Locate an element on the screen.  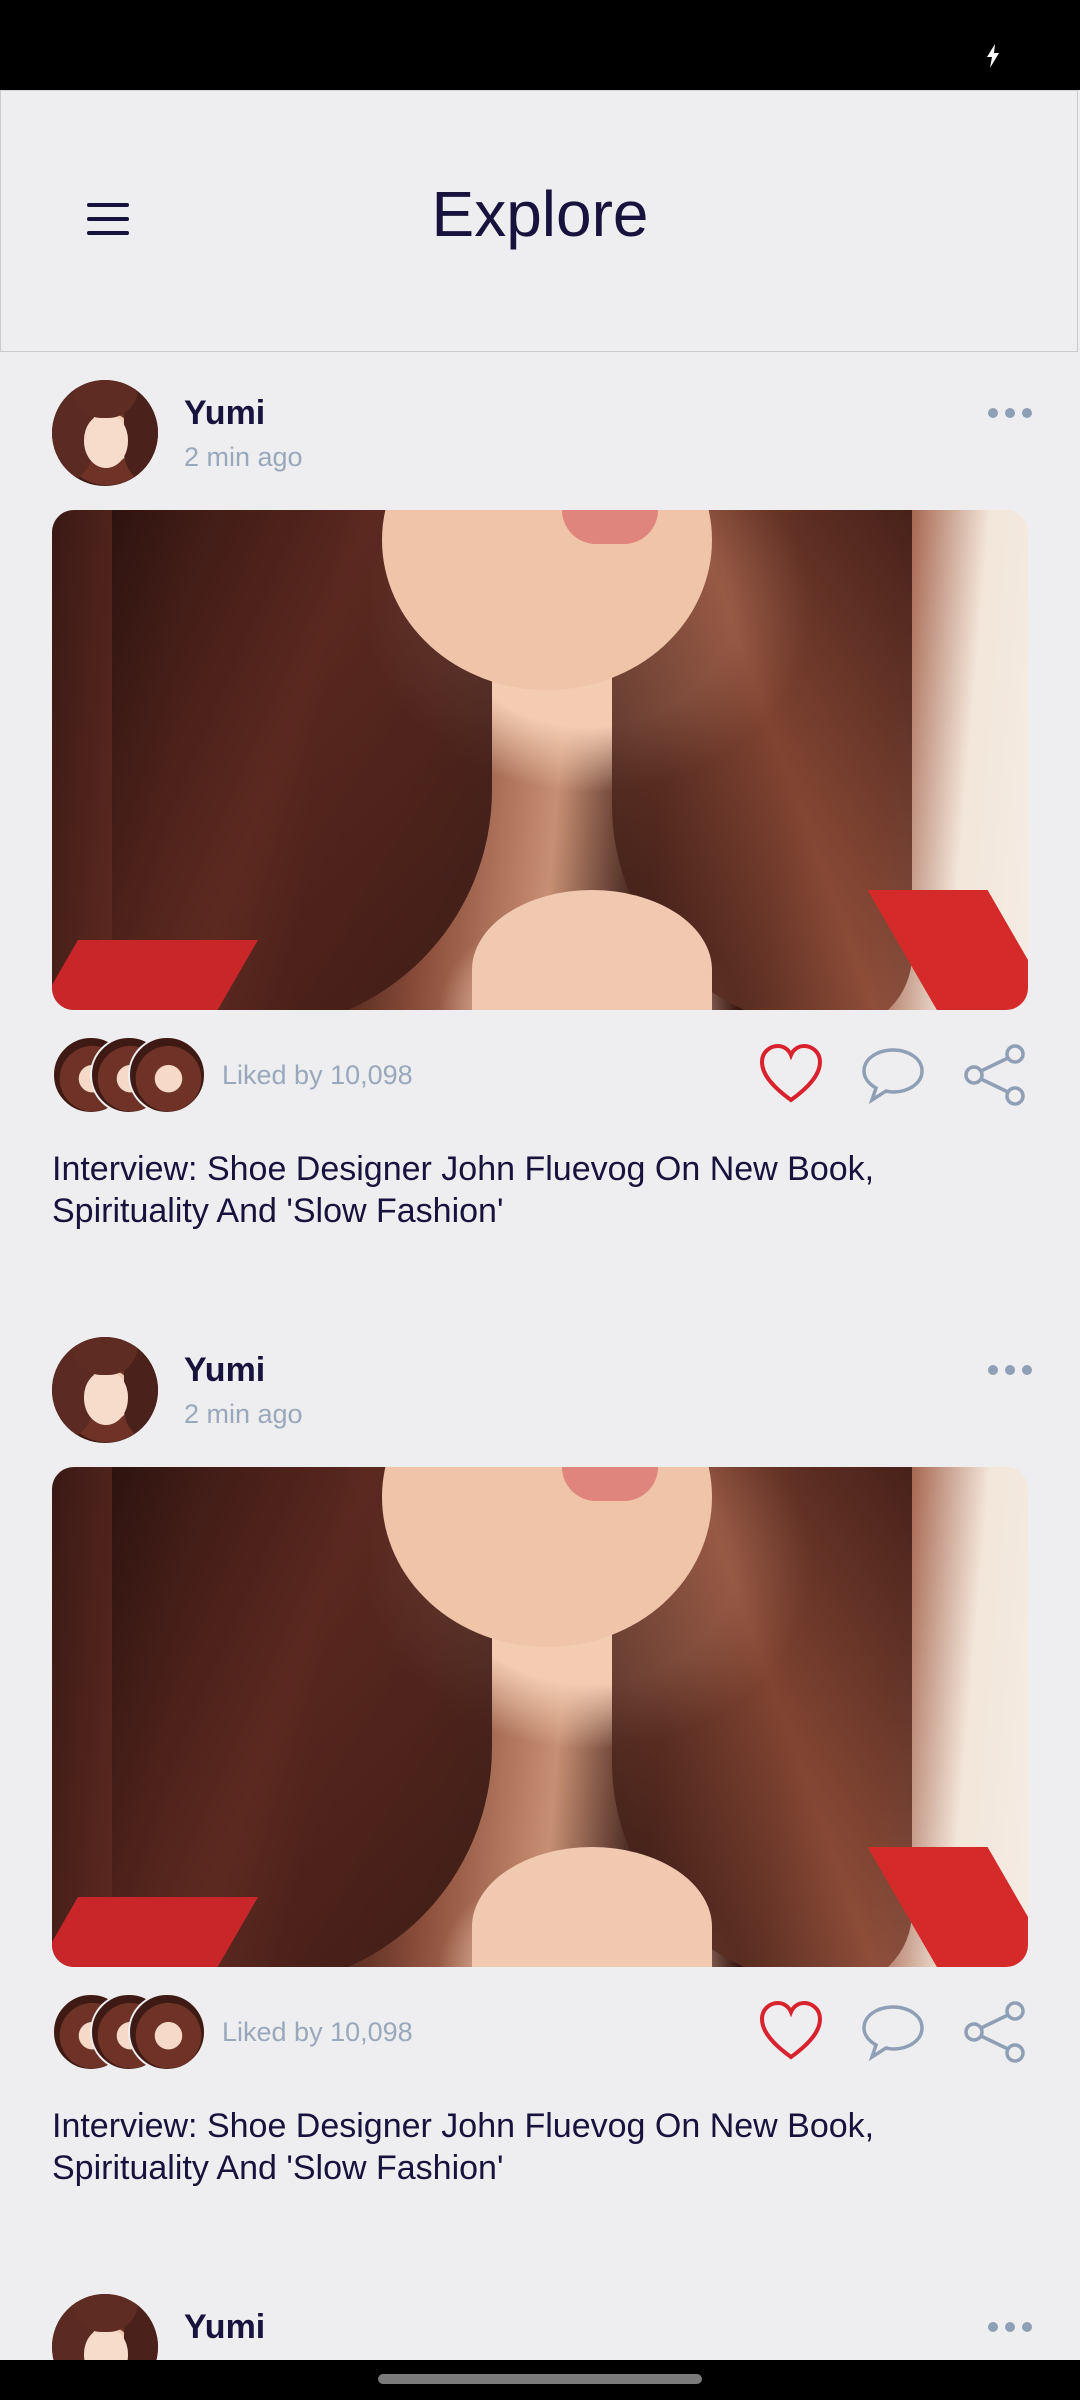
charging-icon is located at coordinates (993, 56).